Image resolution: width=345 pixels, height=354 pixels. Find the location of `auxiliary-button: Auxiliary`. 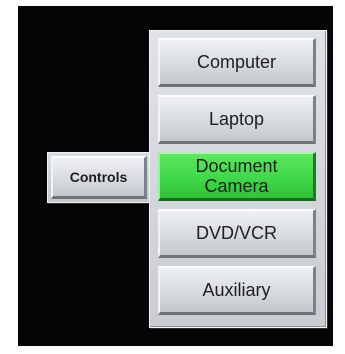

auxiliary-button: Auxiliary is located at coordinates (237, 290).